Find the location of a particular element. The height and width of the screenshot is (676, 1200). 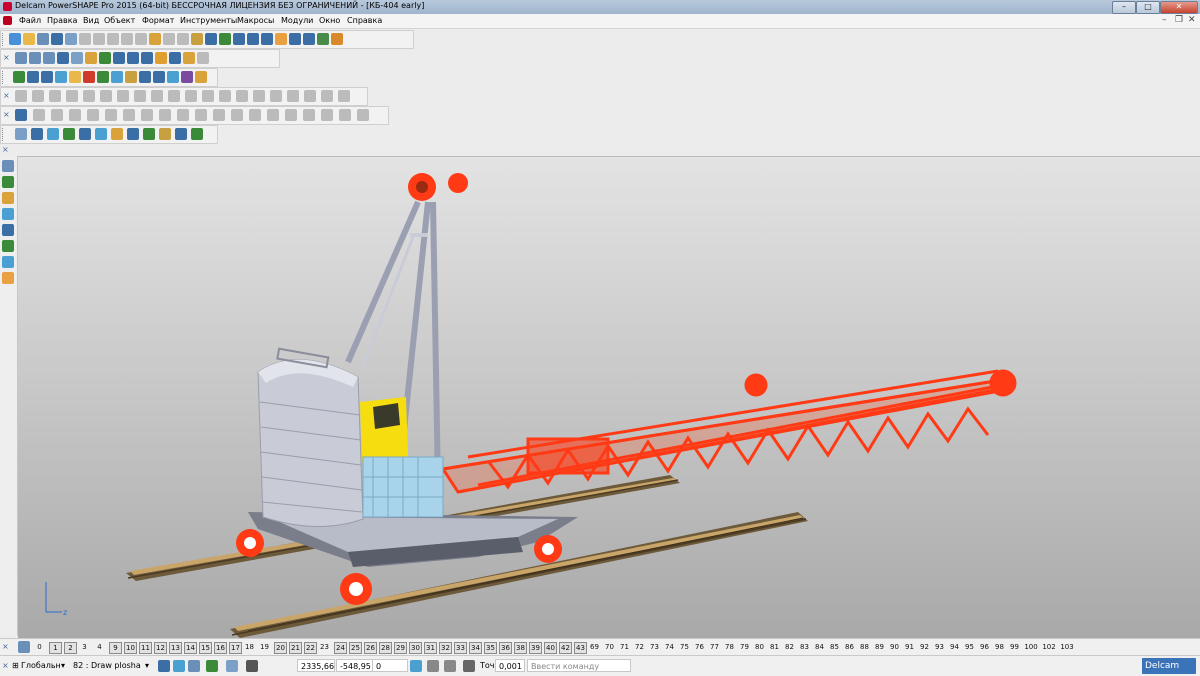

level-button: 12 is located at coordinates (160, 648).